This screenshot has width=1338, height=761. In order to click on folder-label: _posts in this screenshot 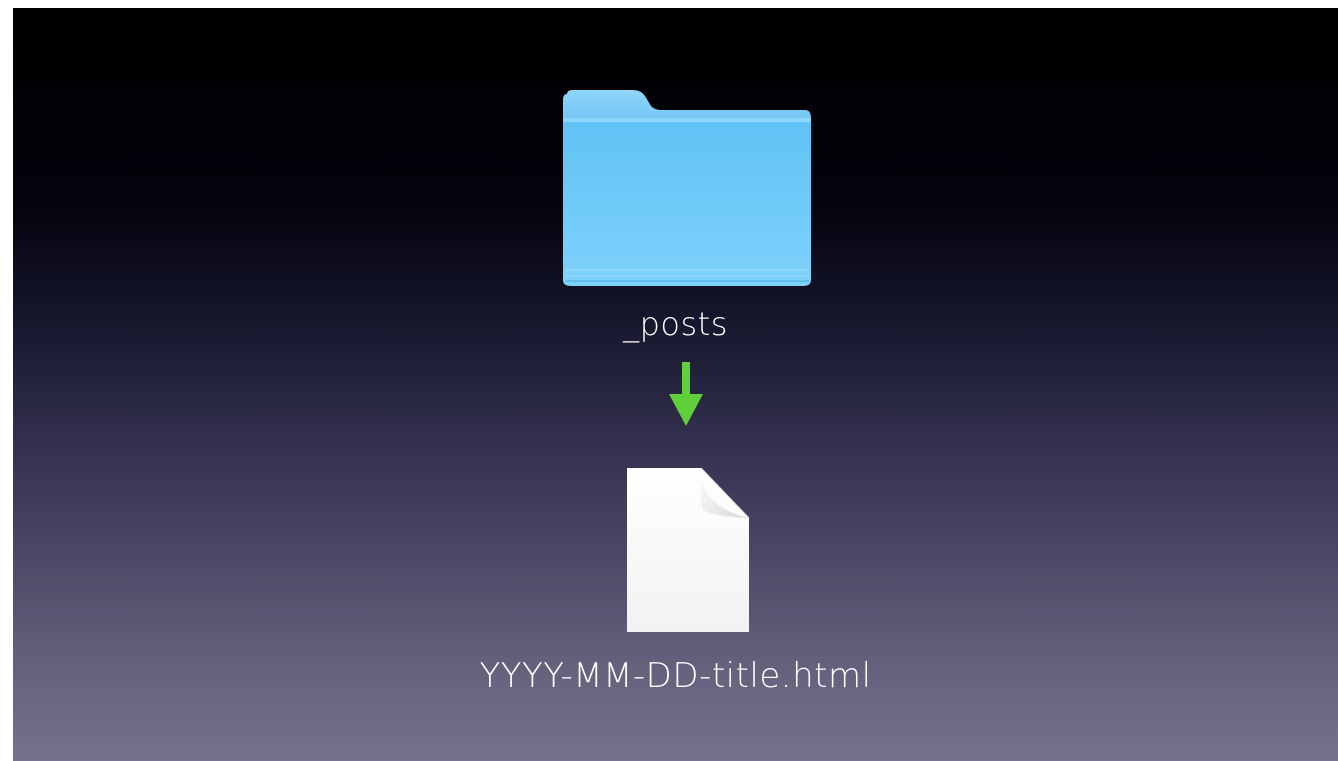, I will do `click(675, 324)`.